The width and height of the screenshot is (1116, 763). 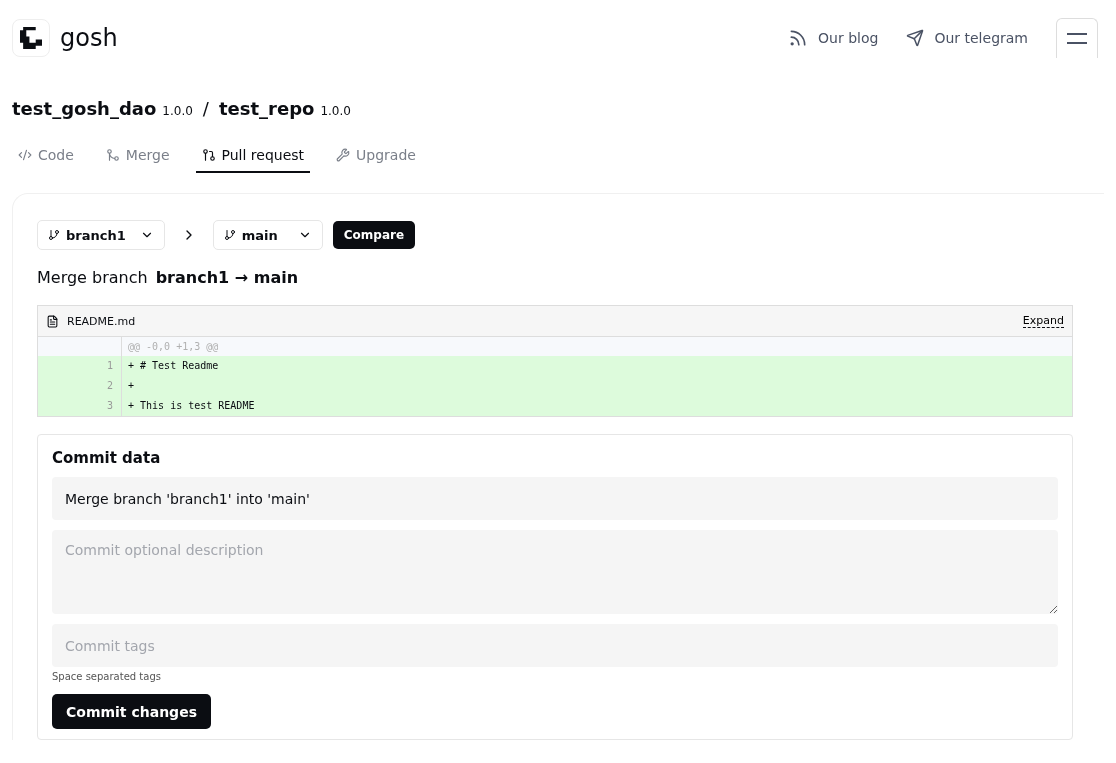 I want to click on code-text: + # Test Readme, so click(x=173, y=366).